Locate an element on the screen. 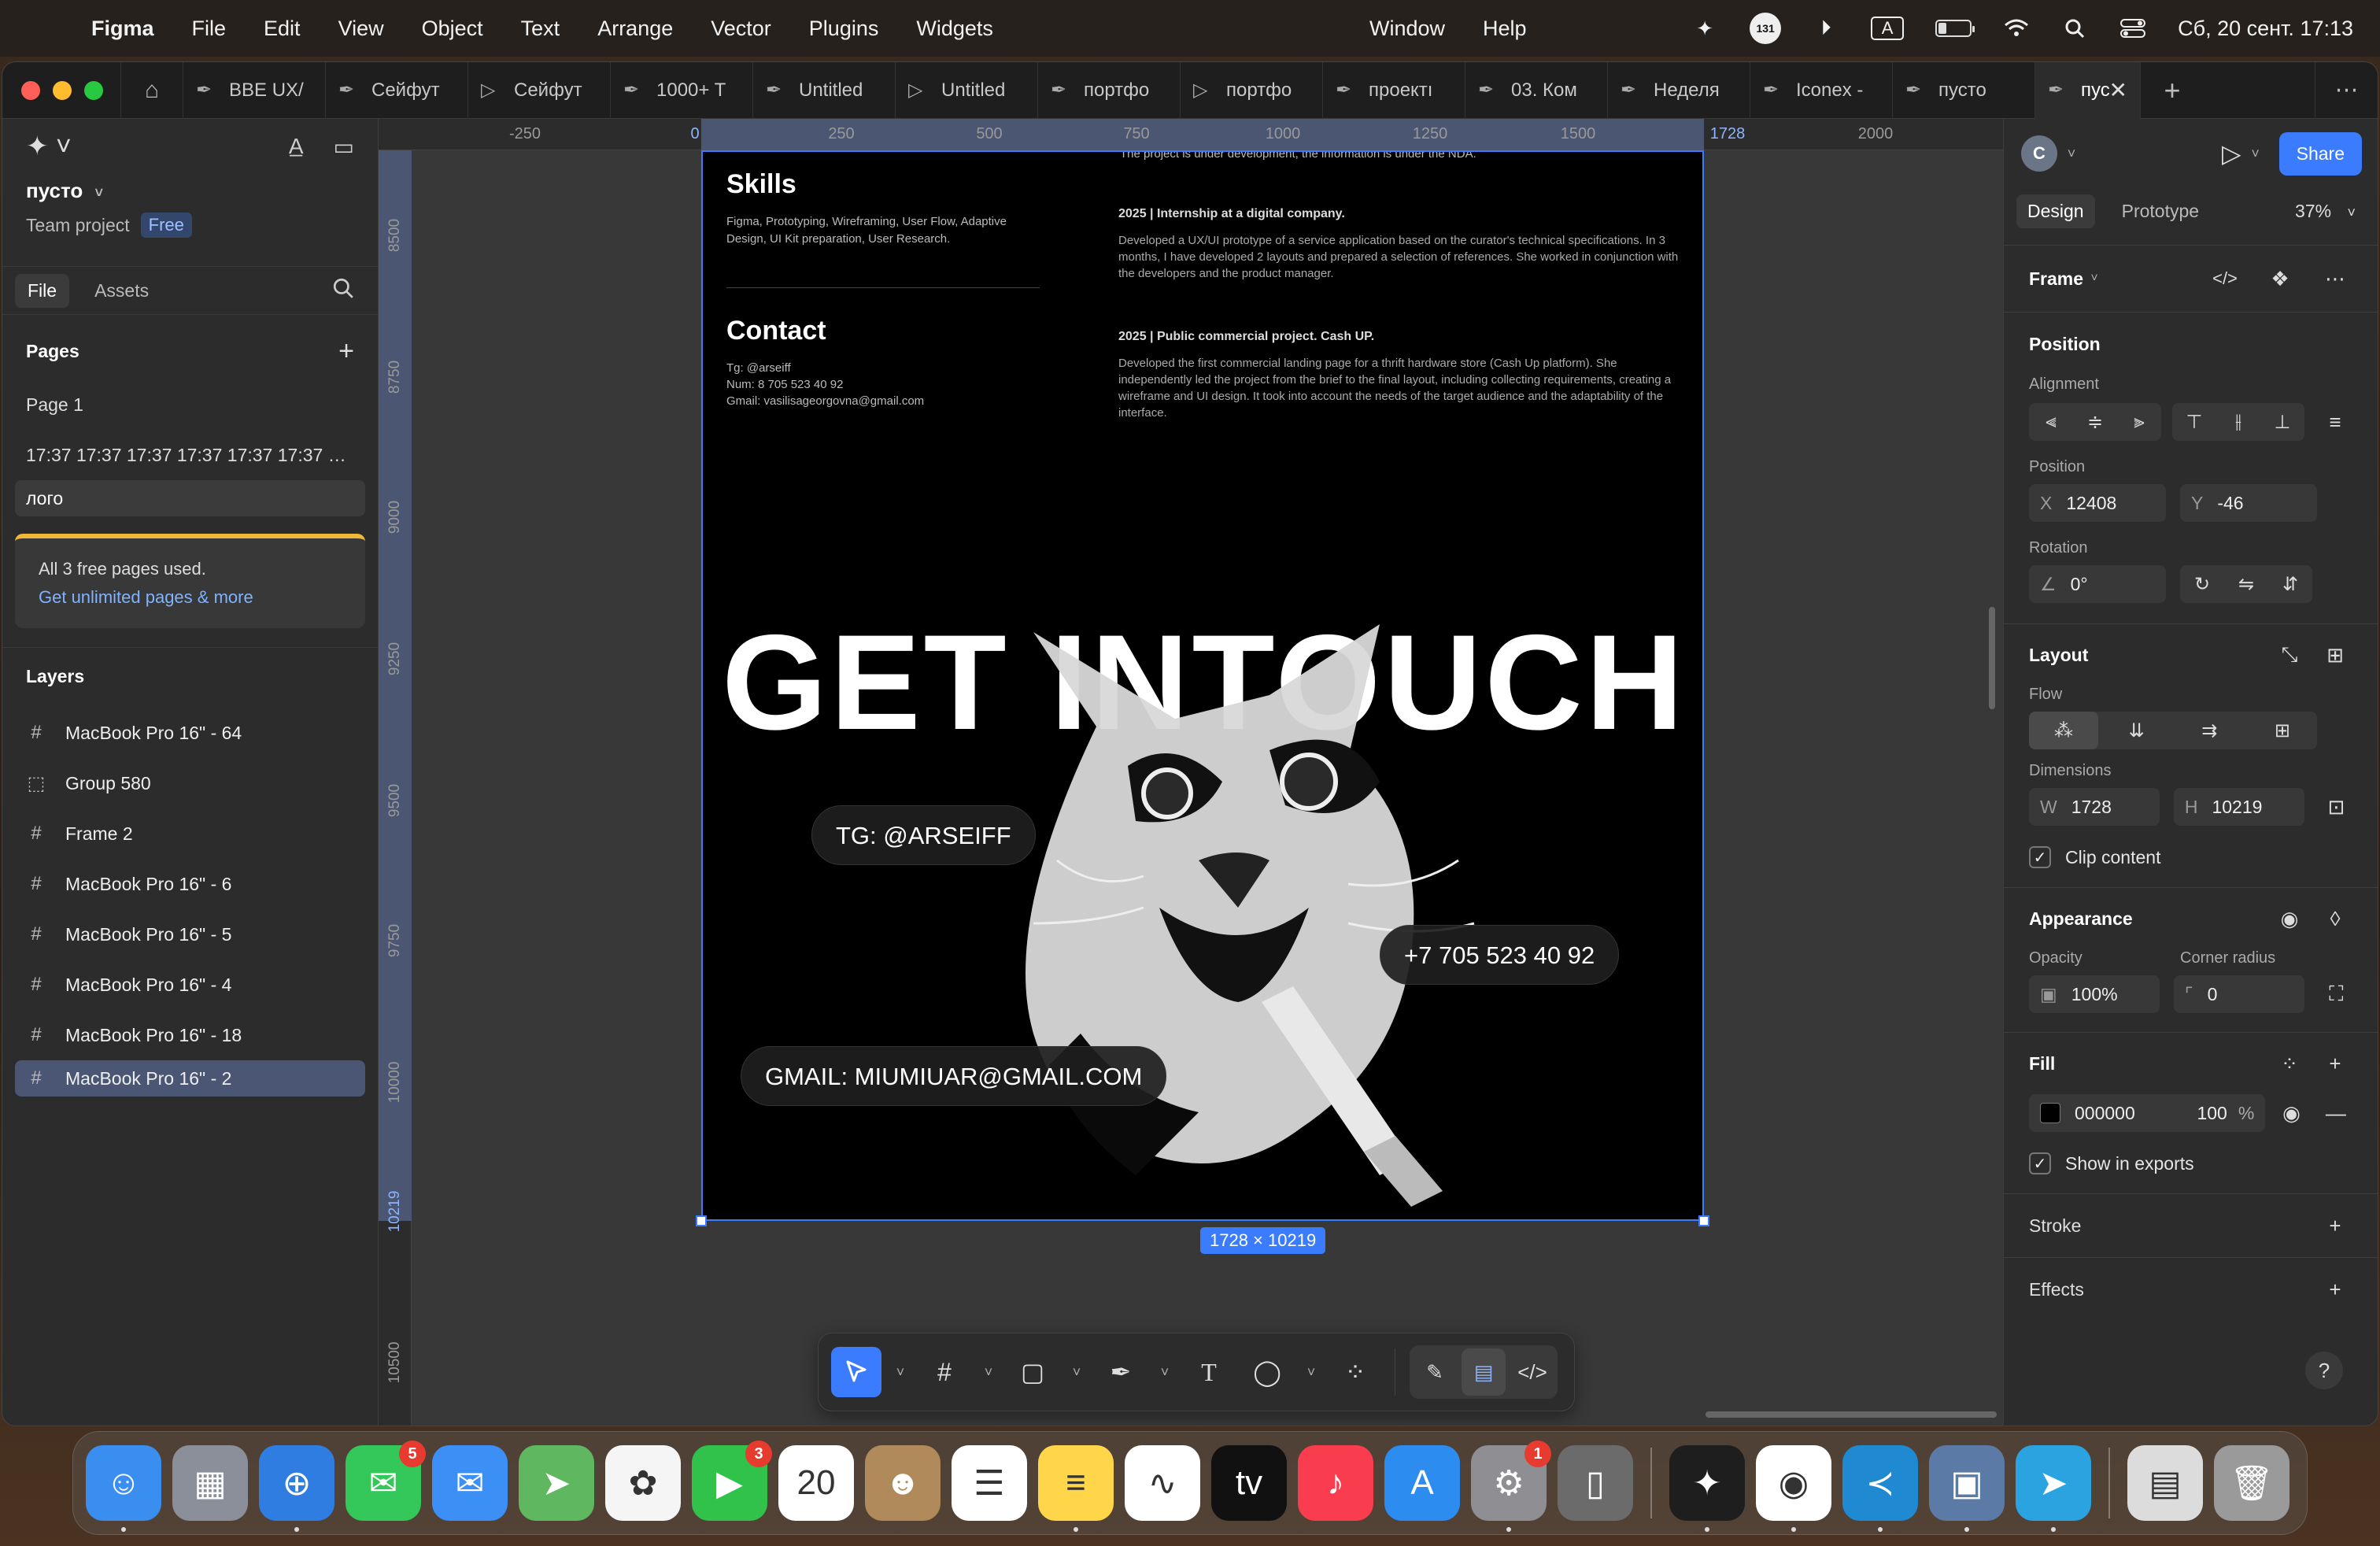 The image size is (2380, 1546). page-item-selected: лого is located at coordinates (190, 498).